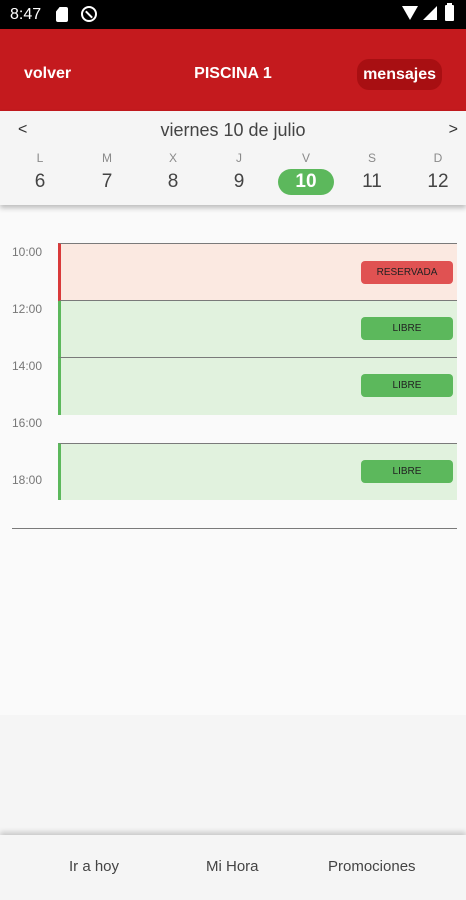 This screenshot has width=466, height=900. What do you see at coordinates (438, 181) in the screenshot?
I see `day-number: 12` at bounding box center [438, 181].